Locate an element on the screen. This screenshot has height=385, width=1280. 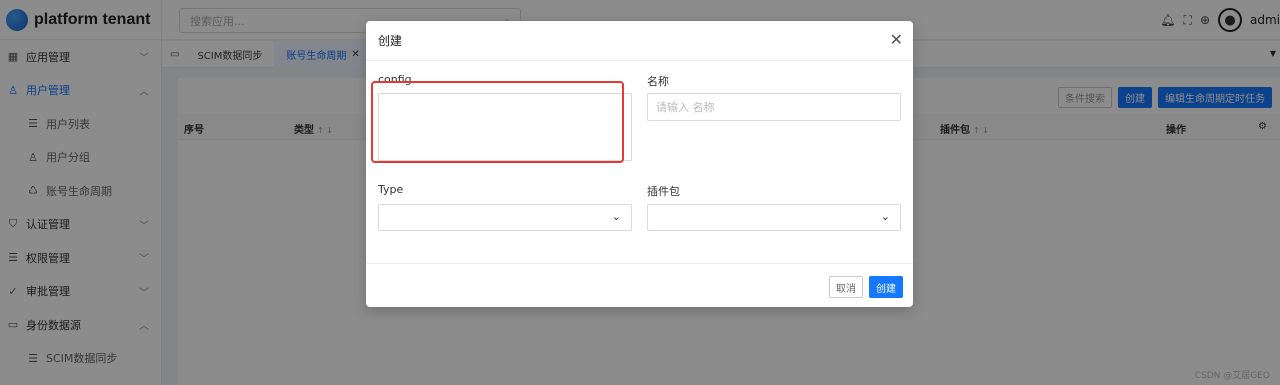
modal-footer: 取消 创建 is located at coordinates (639, 285).